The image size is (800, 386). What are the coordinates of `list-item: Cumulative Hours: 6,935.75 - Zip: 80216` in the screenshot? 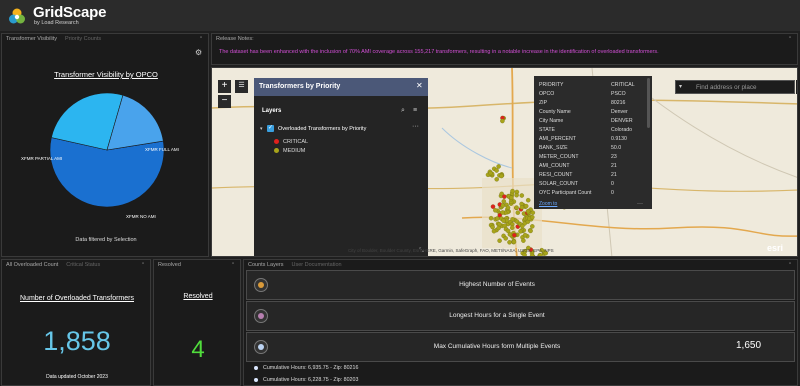 It's located at (306, 368).